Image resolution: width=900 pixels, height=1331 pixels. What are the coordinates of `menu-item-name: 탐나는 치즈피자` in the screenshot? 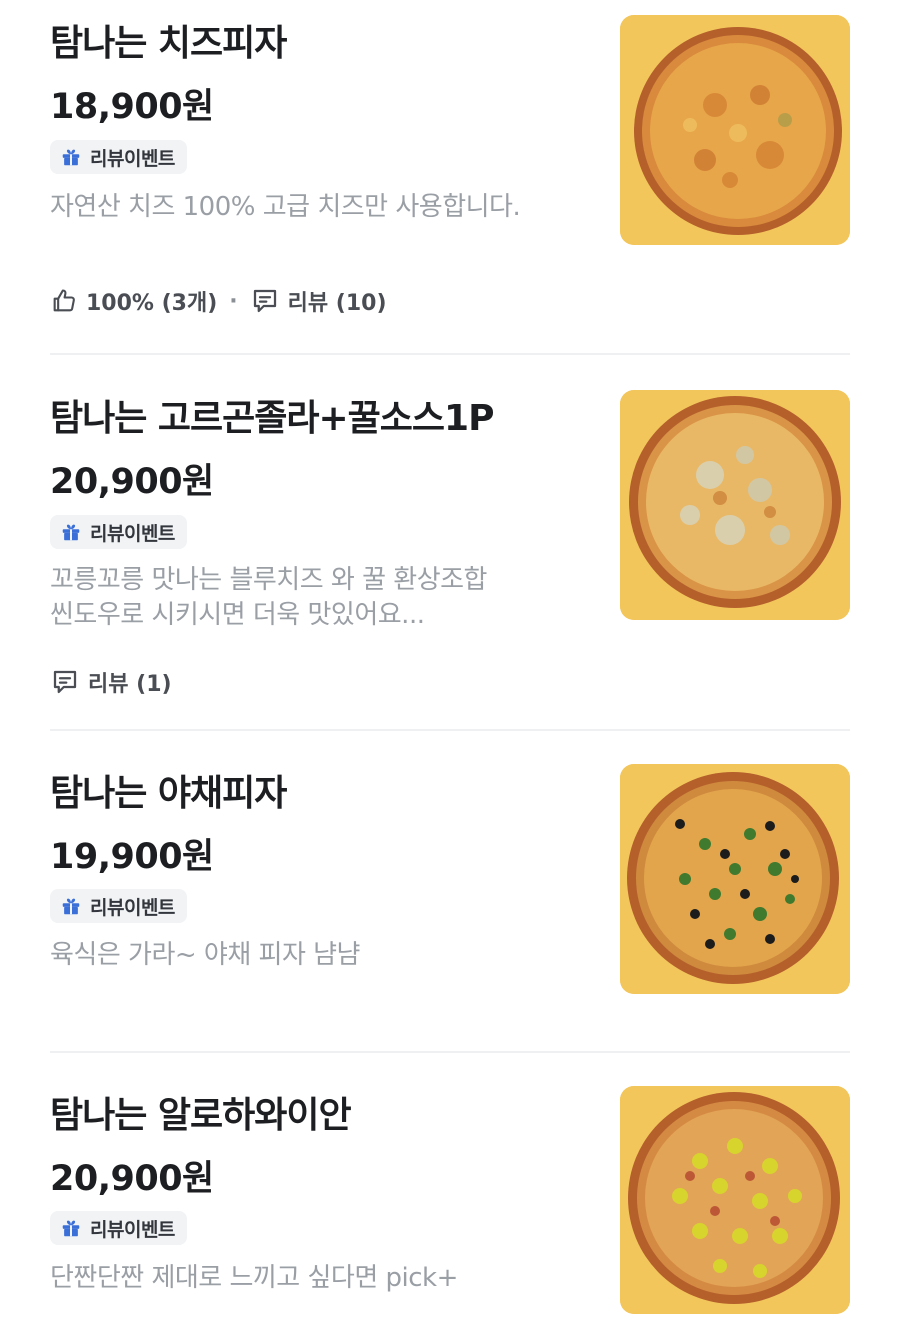 It's located at (168, 43).